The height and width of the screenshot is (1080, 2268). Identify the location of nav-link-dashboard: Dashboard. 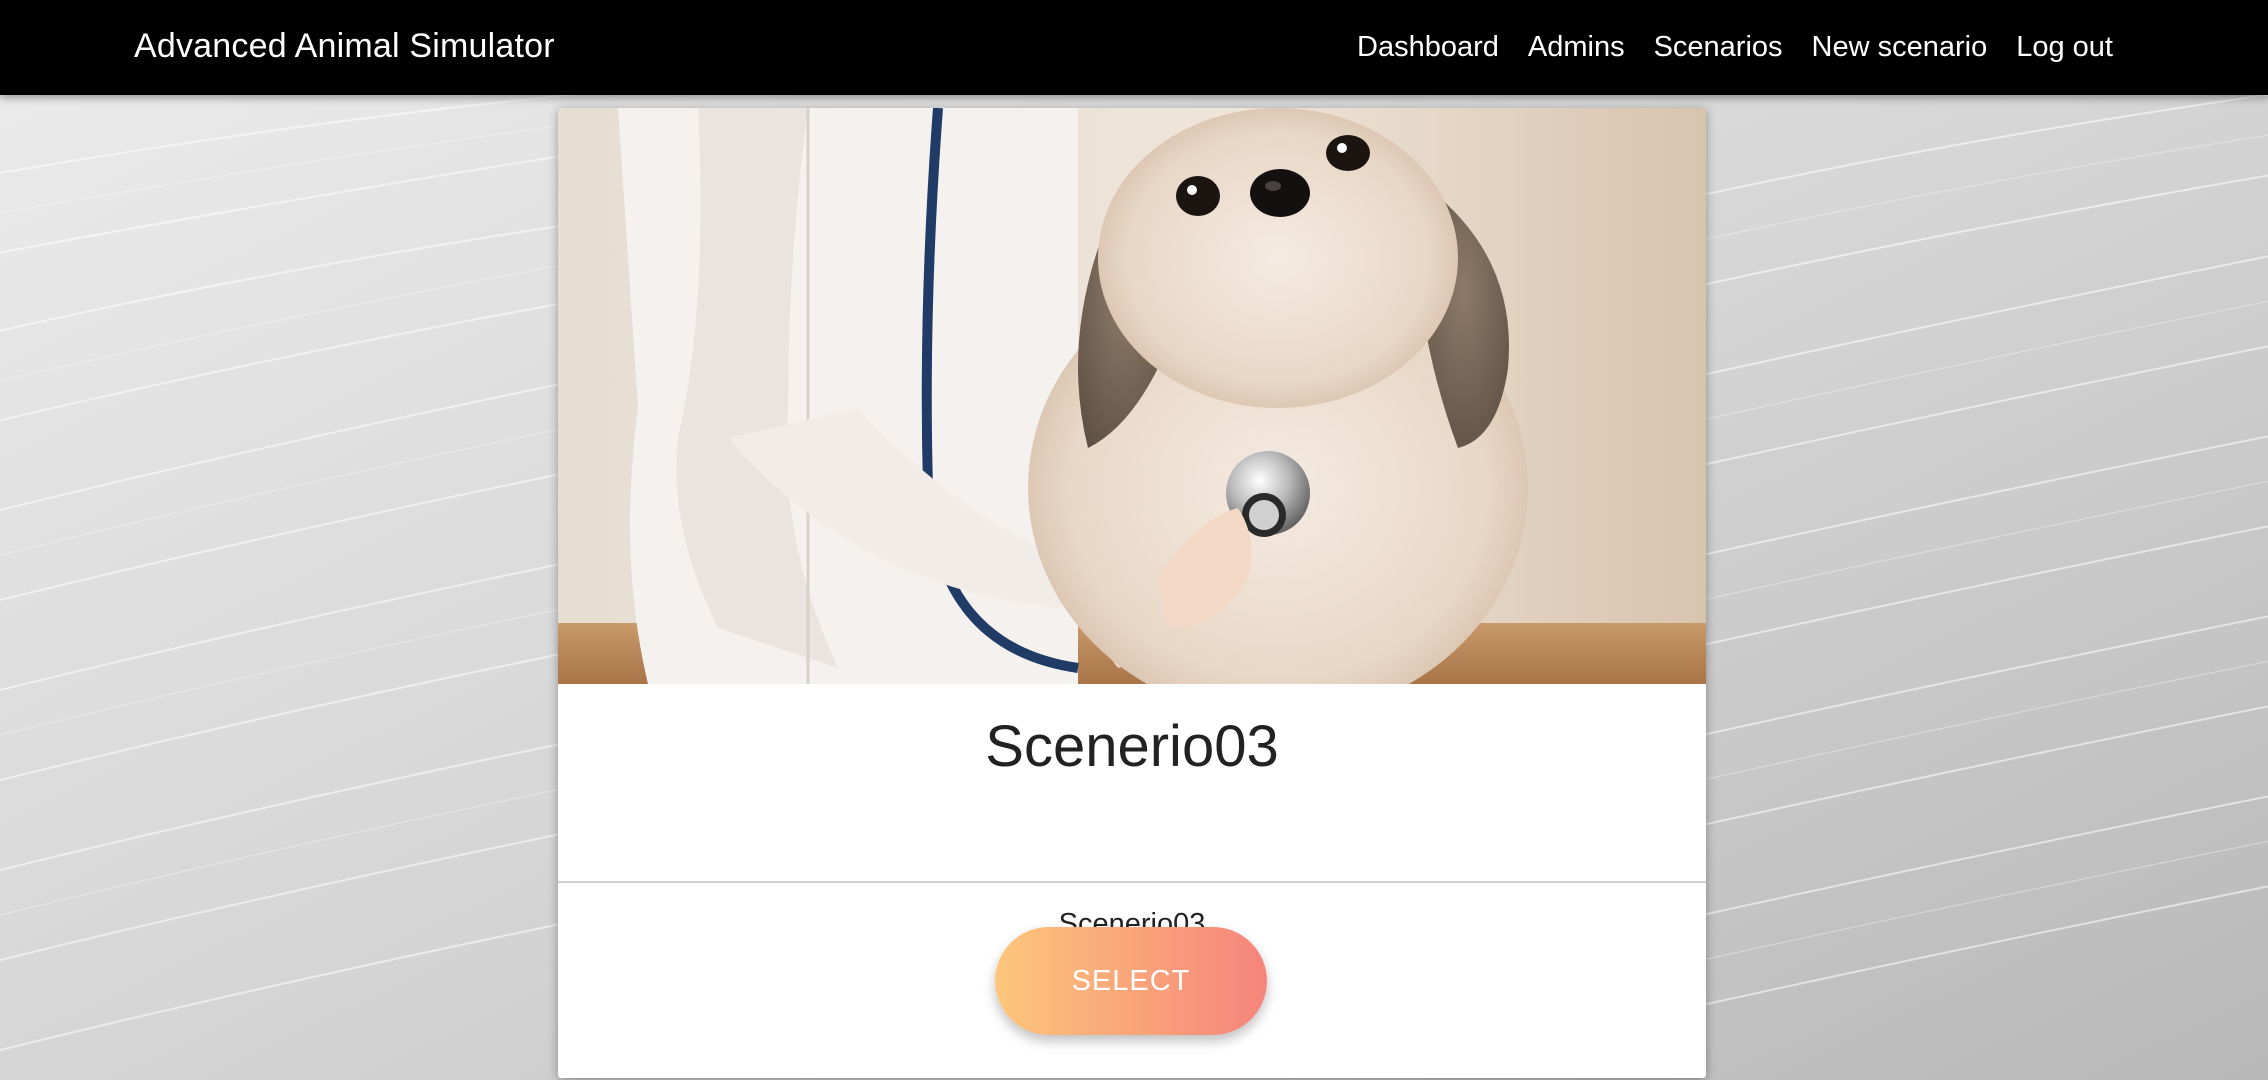
(1428, 47).